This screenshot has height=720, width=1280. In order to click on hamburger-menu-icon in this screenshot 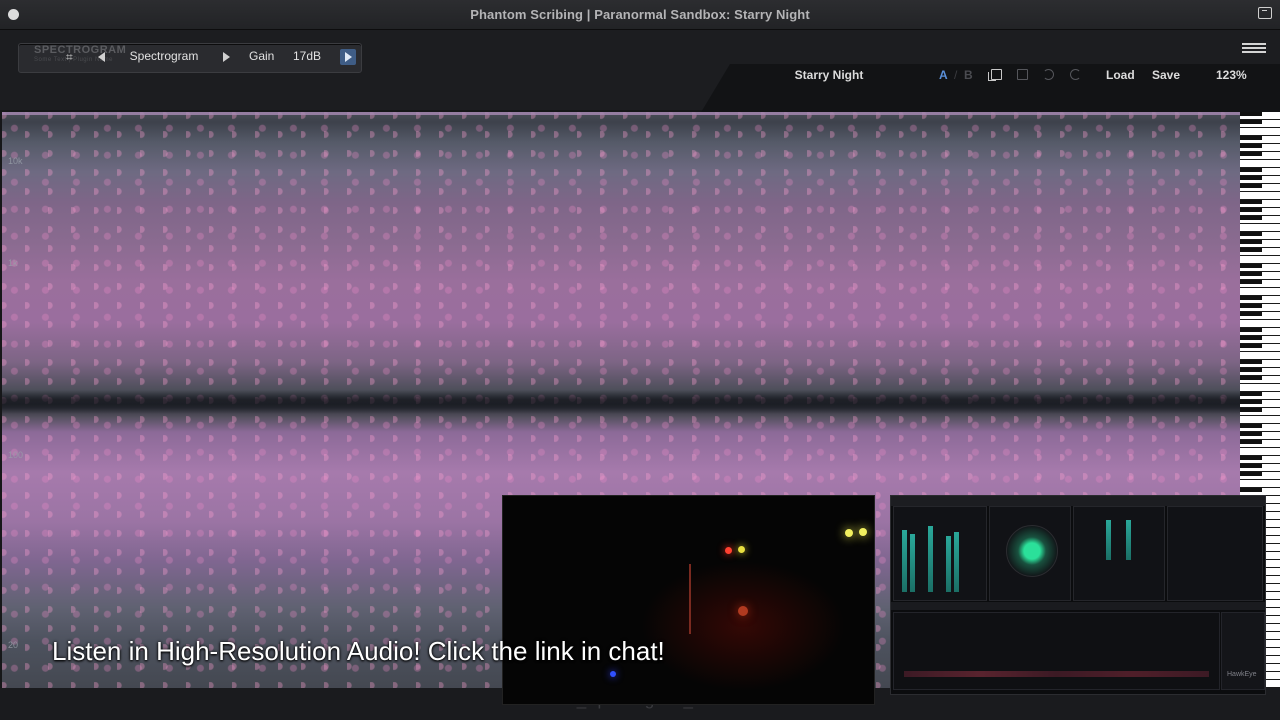, I will do `click(1254, 49)`.